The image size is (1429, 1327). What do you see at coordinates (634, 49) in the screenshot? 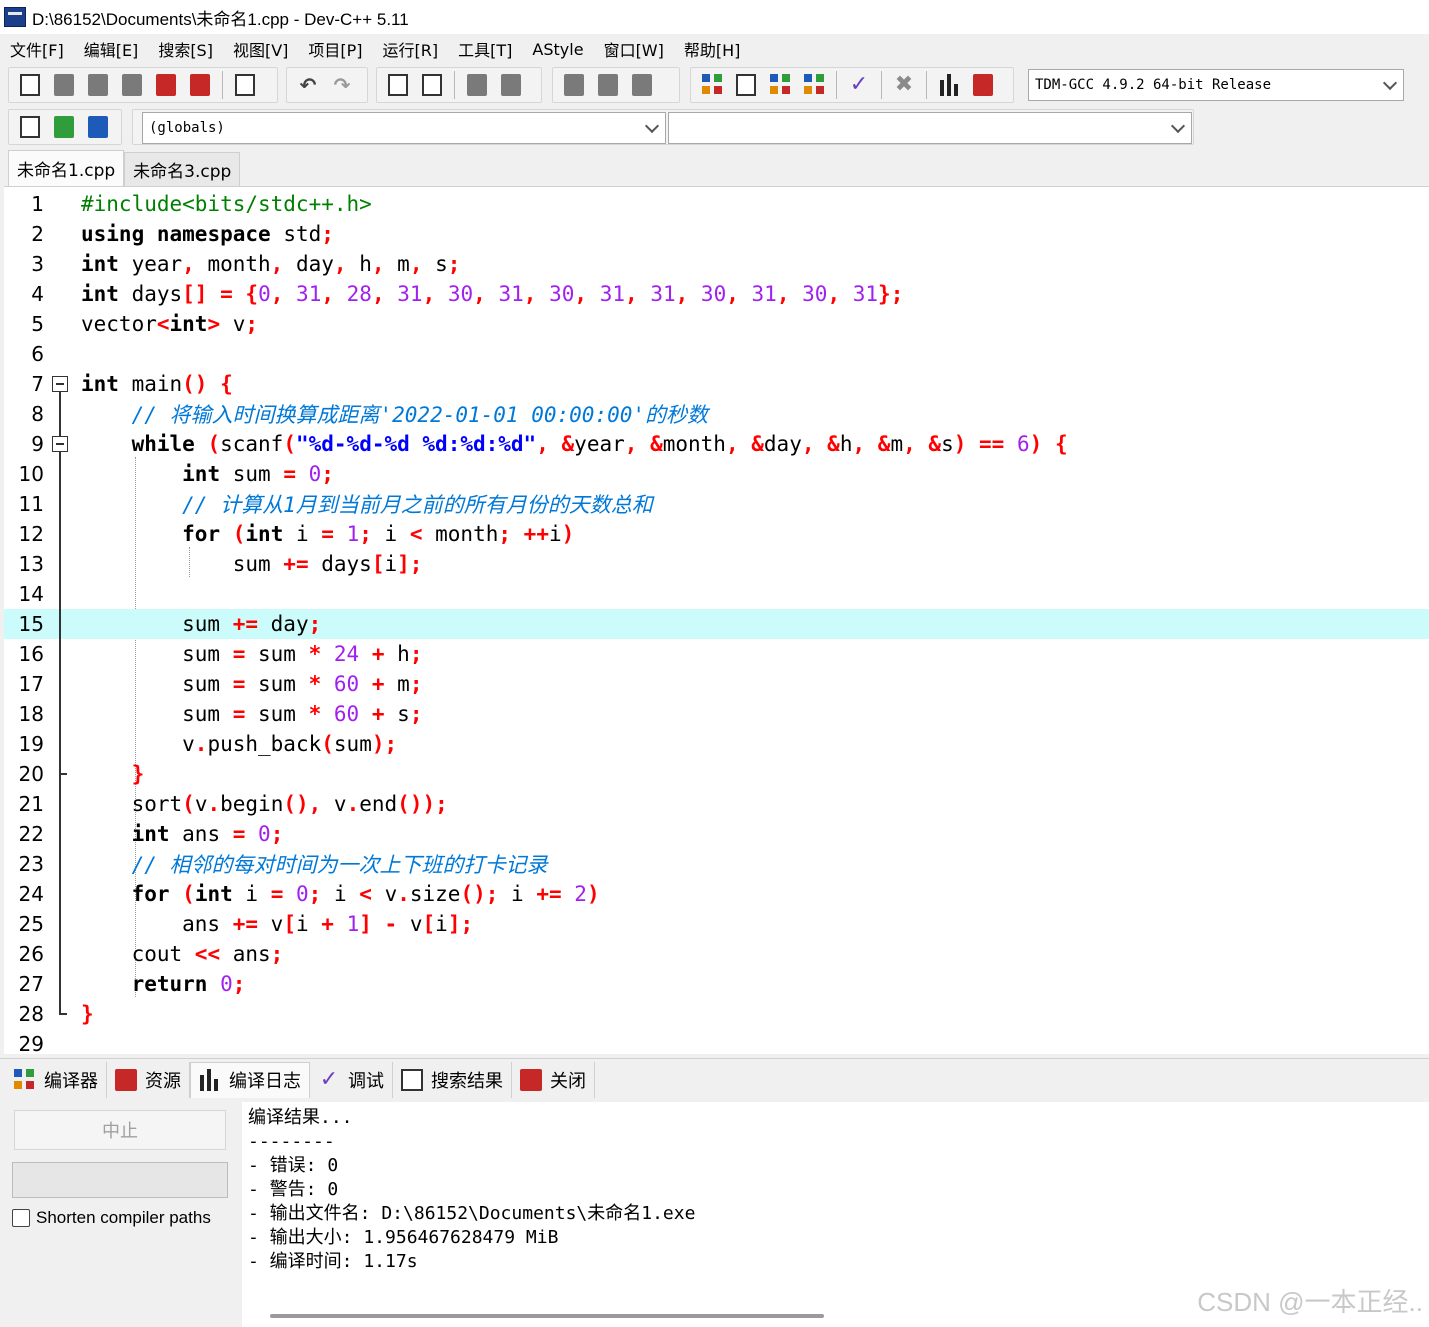
I see `menu-window: 窗口[W]` at bounding box center [634, 49].